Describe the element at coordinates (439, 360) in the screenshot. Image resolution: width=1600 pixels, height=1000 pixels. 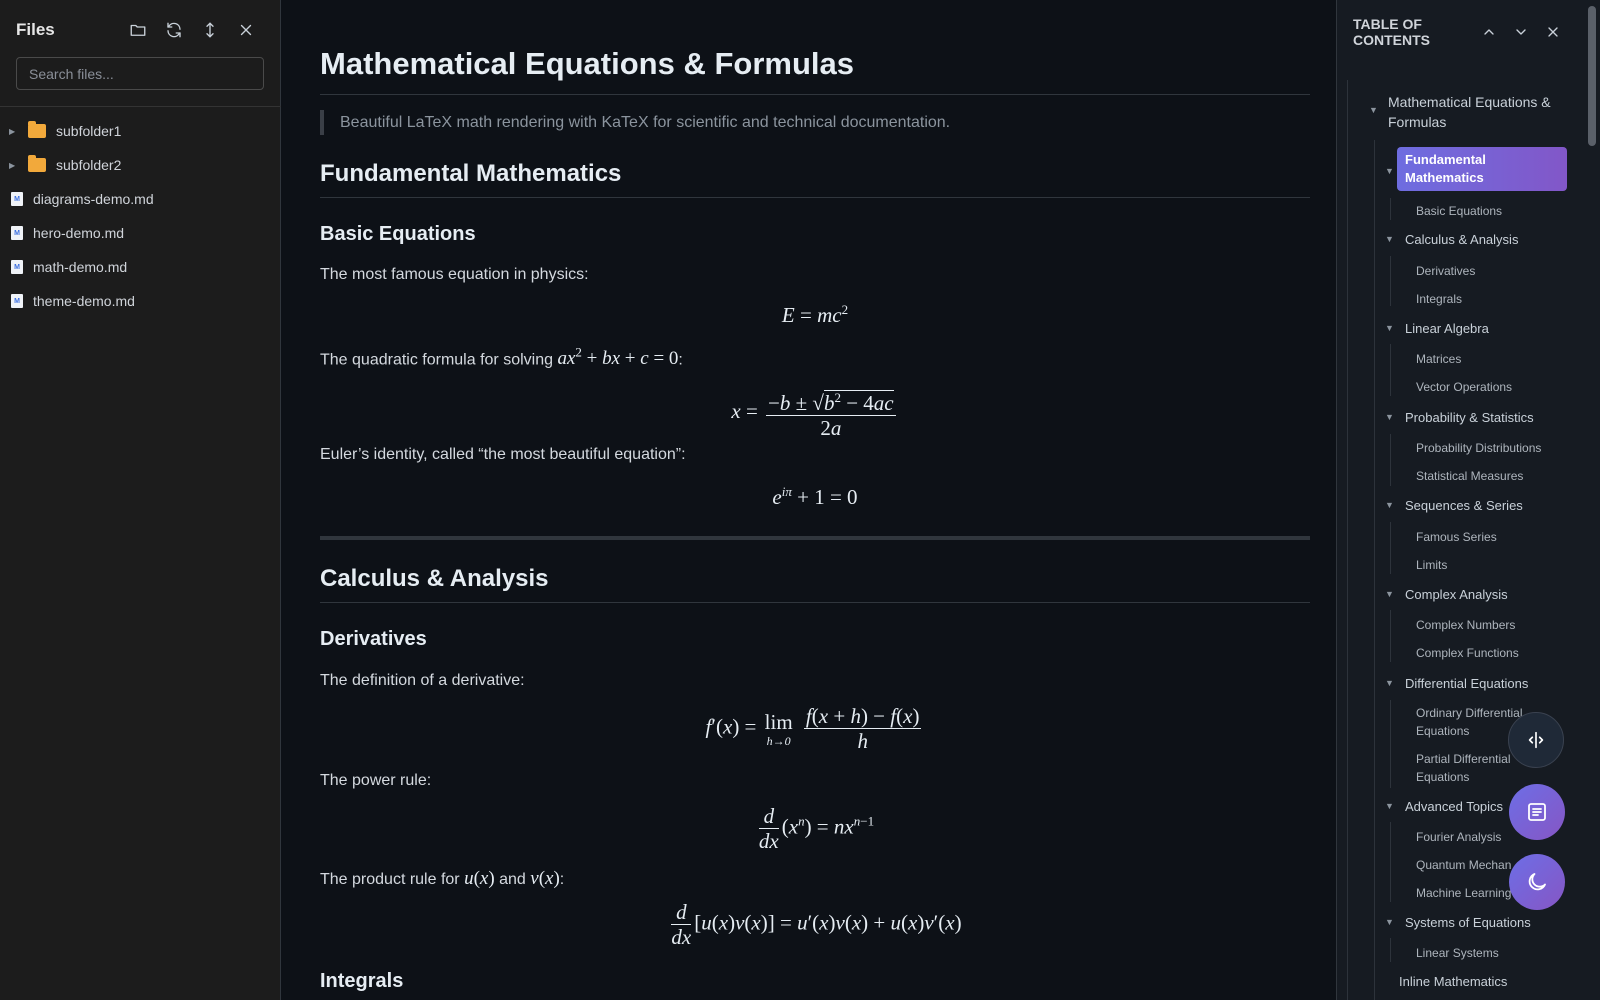
I see `paragraph-text: The quadratic formula for solving` at that location.